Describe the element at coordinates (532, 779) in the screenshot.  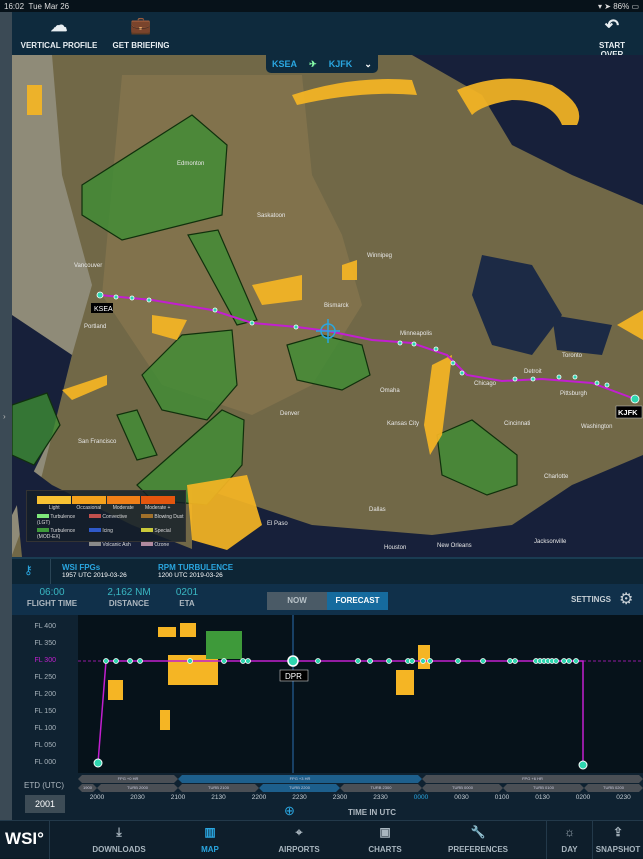
I see `fpg-segment: FPG +6 HR` at that location.